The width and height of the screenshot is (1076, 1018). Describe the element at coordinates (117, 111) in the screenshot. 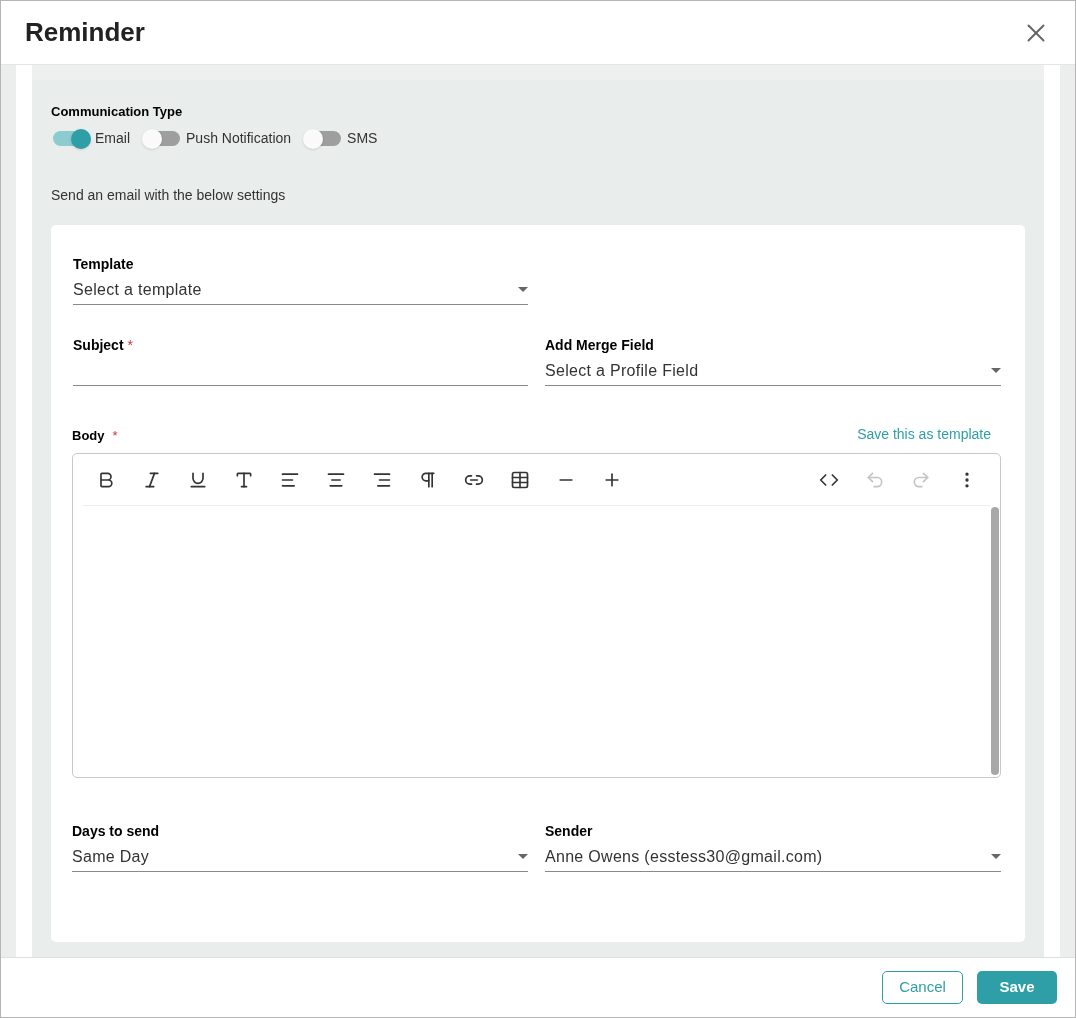

I see `section-label: Communication Type` at that location.